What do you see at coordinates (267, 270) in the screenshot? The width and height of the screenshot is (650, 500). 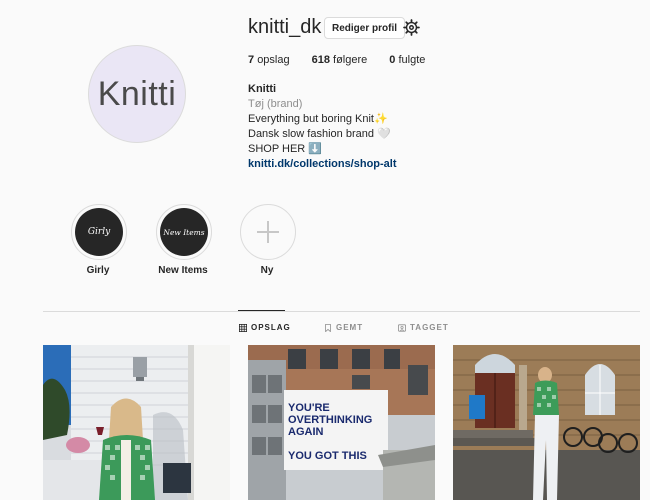 I see `highlight-label: Ny` at bounding box center [267, 270].